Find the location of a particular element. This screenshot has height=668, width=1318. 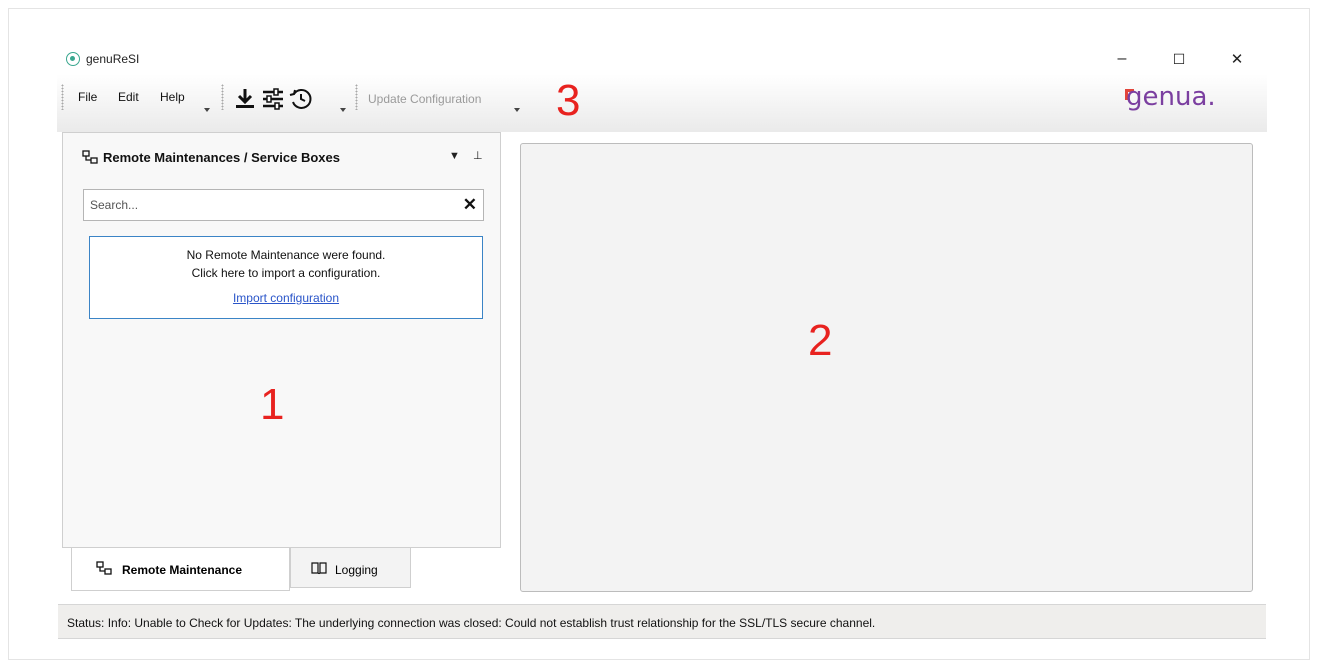

annotation-marker-3: 3 is located at coordinates (568, 100).